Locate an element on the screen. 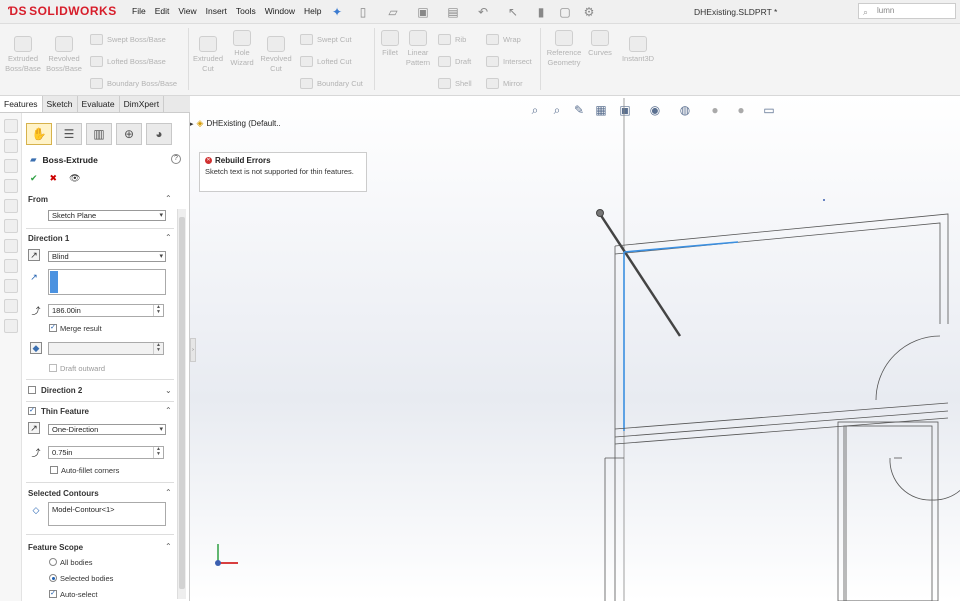 This screenshot has width=960, height=601. reference-geometry-button: Reference Geometry is located at coordinates (564, 49).